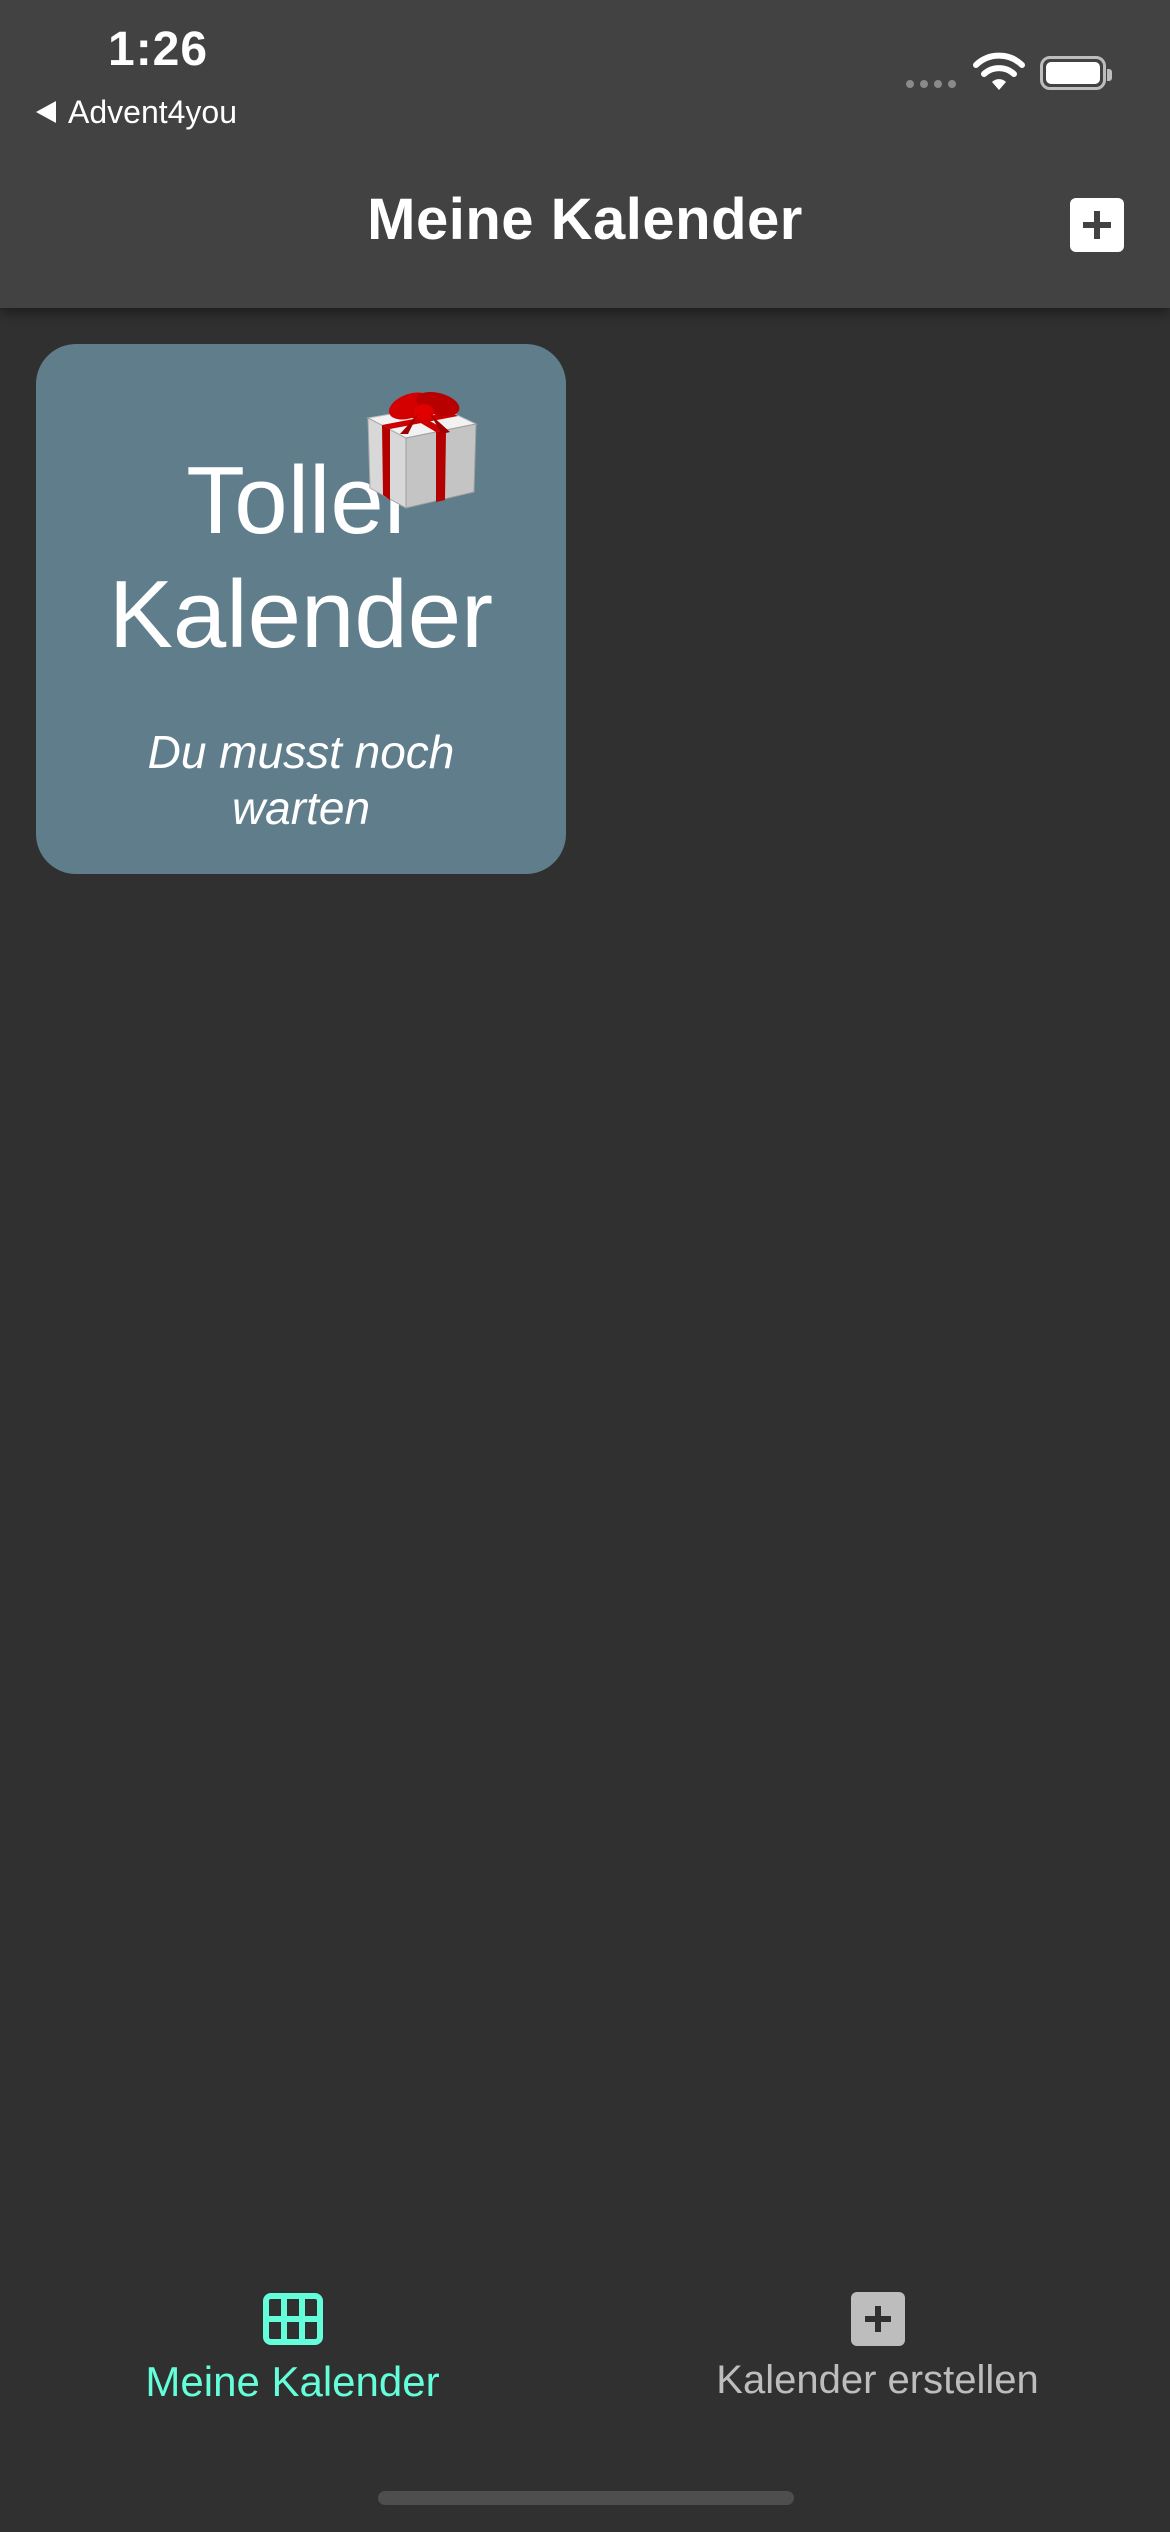 This screenshot has width=1170, height=2532. What do you see at coordinates (292, 2381) in the screenshot?
I see `nav-label: Meine Kalender` at bounding box center [292, 2381].